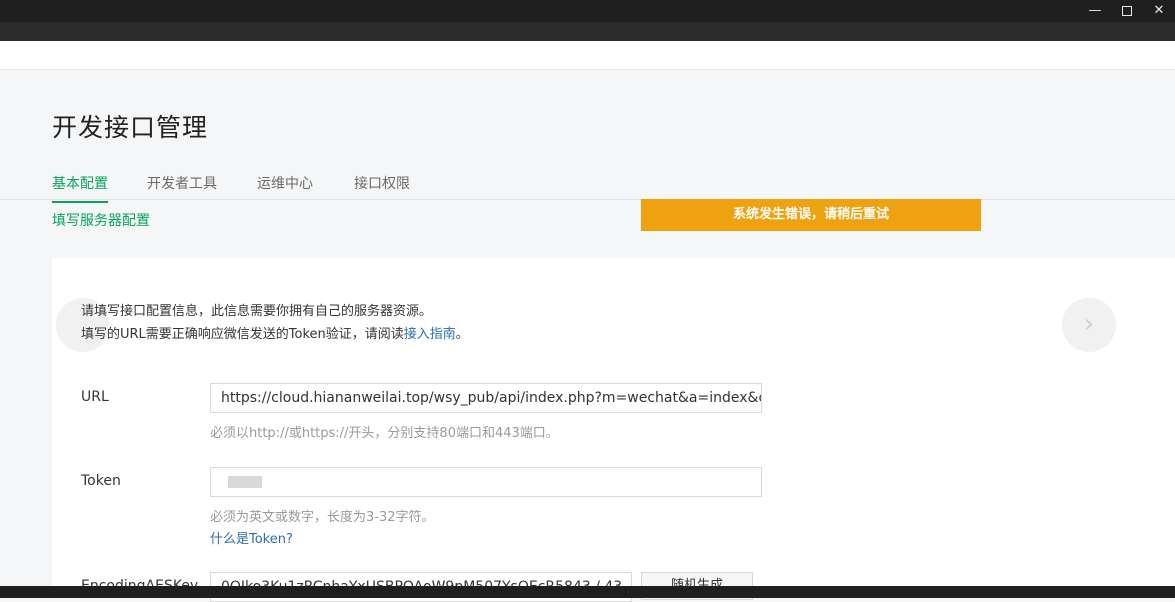 Image resolution: width=1175 pixels, height=602 pixels. Describe the element at coordinates (587, 31) in the screenshot. I see `browser-toolbar` at that location.